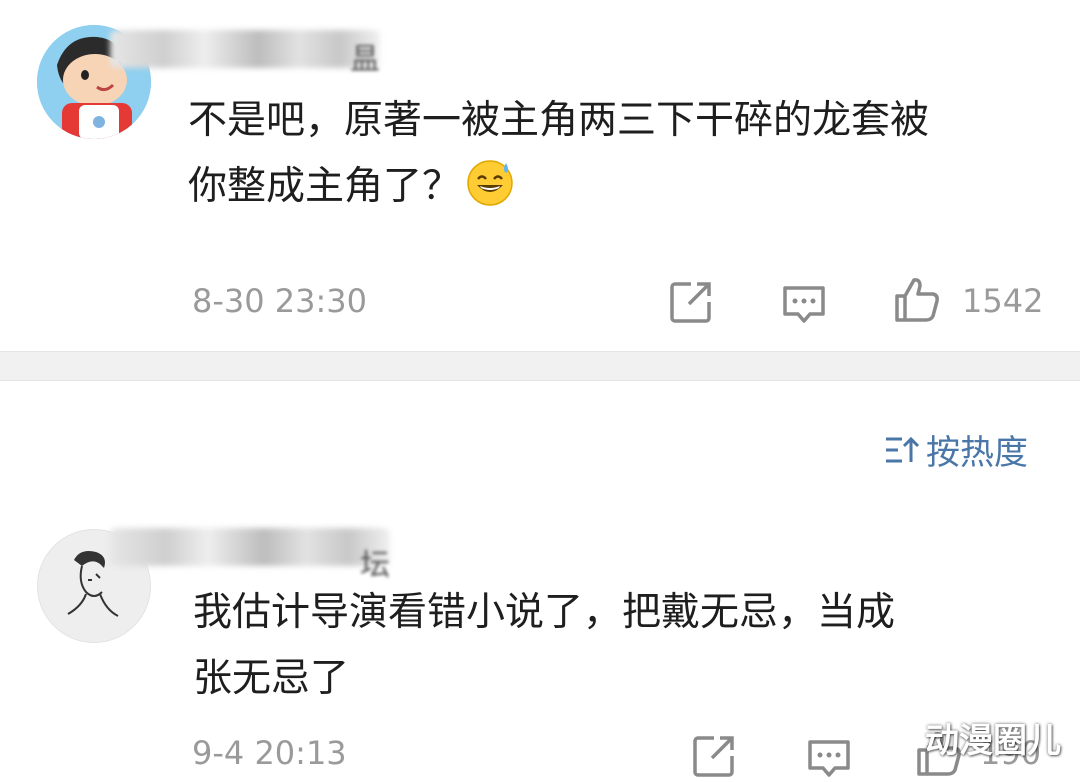 The image size is (1080, 782). I want to click on comment-time: 8-30 23:30, so click(280, 301).